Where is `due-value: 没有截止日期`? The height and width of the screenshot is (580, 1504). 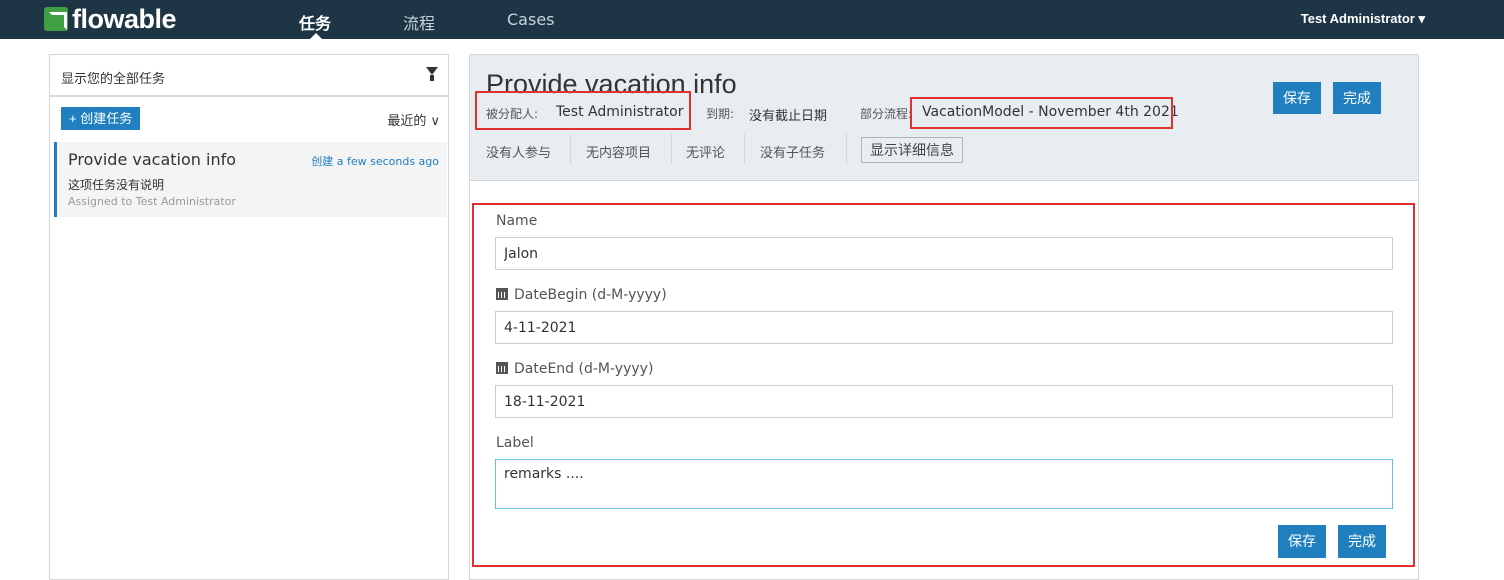
due-value: 没有截止日期 is located at coordinates (788, 114).